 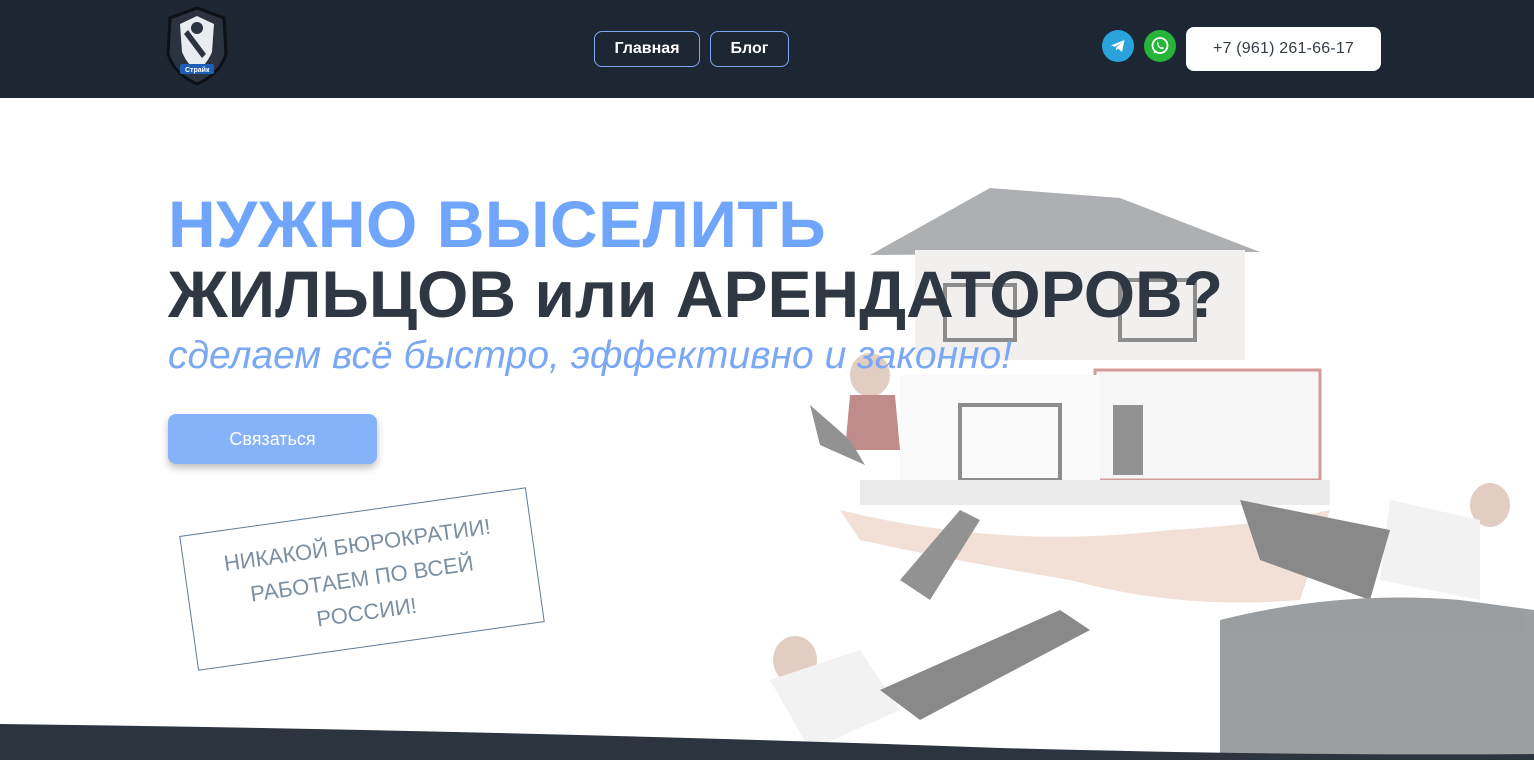 I want to click on knight-shield-logo-icon, so click(x=197, y=46).